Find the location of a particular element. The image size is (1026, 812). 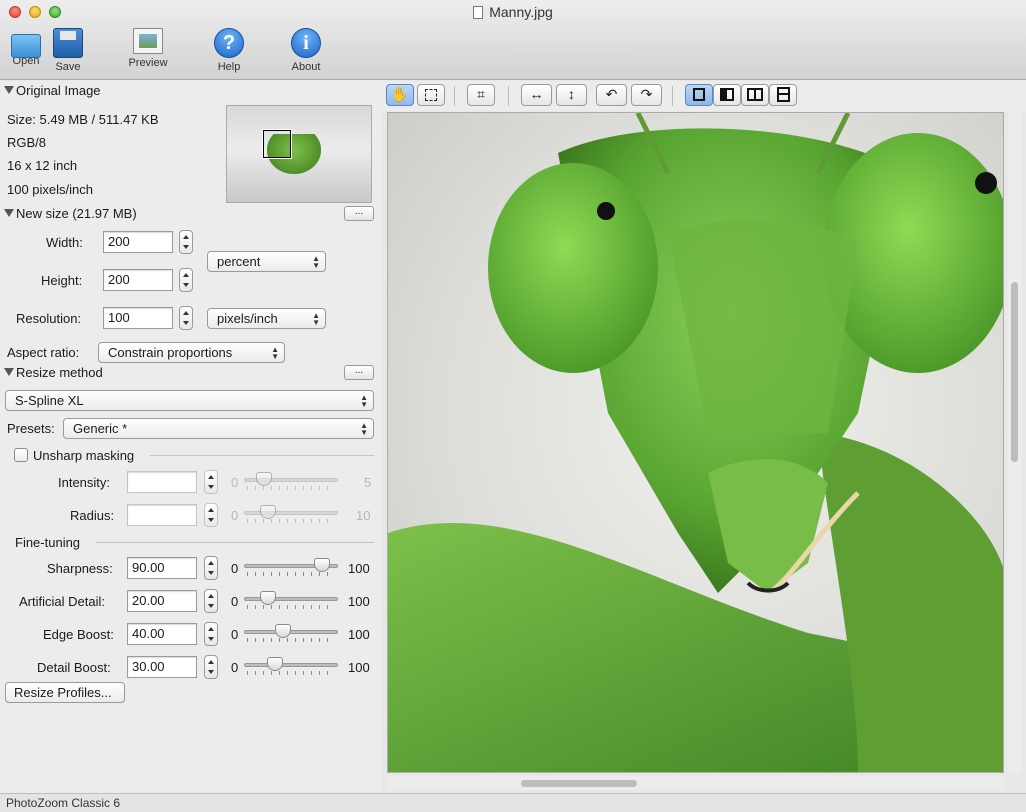

radius-input is located at coordinates (162, 515).